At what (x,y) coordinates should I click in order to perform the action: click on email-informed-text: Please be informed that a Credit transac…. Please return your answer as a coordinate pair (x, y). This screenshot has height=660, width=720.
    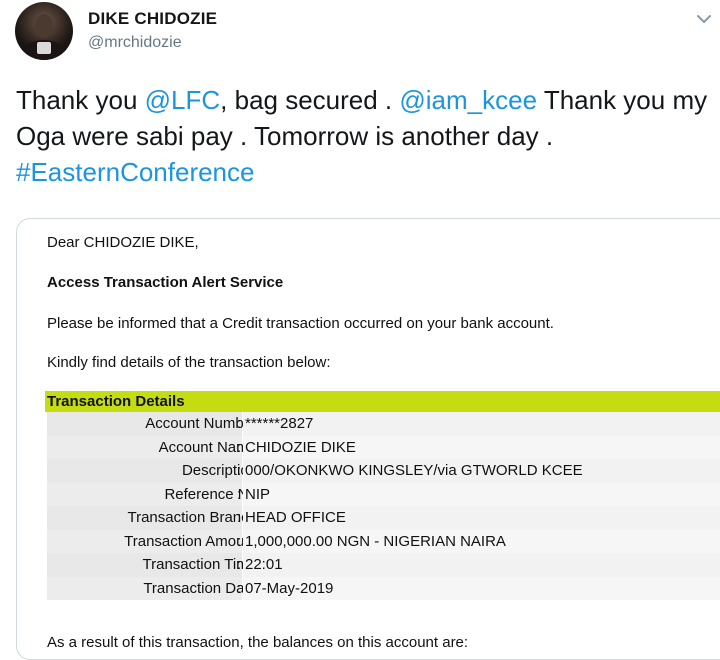
    Looking at the image, I should click on (300, 323).